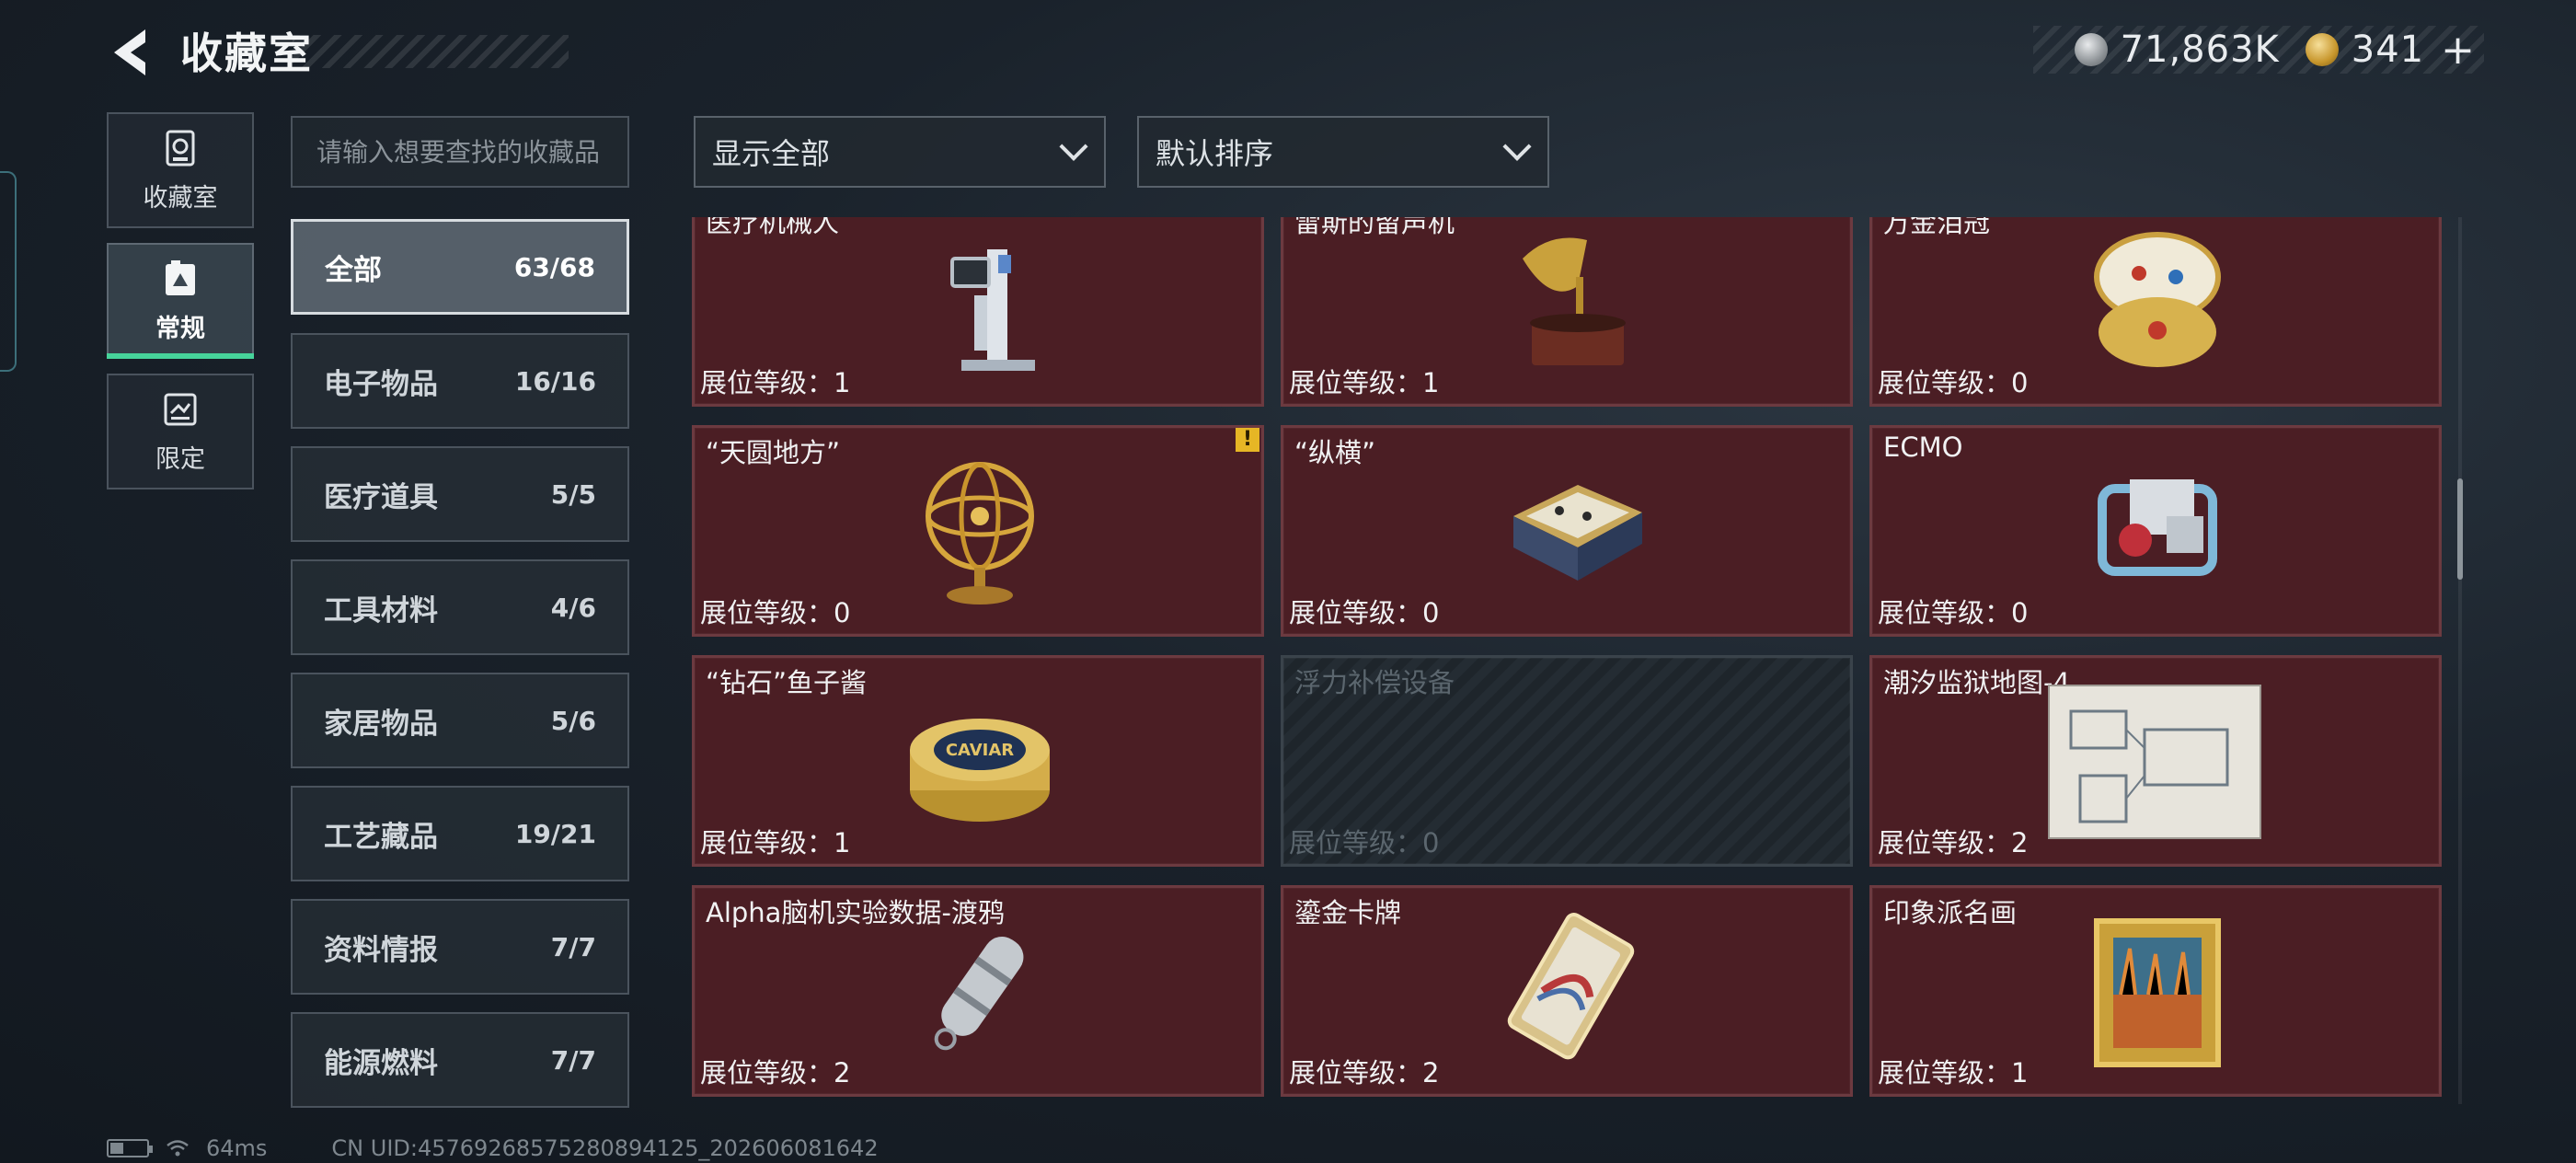 The width and height of the screenshot is (2576, 1163). I want to click on item-card: ECMO 展位等级：0, so click(2155, 531).